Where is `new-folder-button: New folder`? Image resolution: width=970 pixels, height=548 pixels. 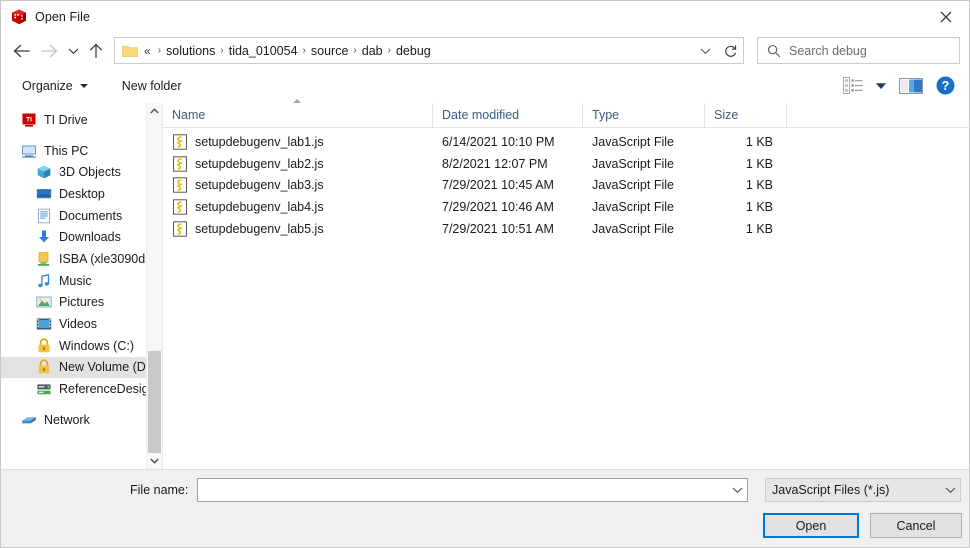
new-folder-button: New folder is located at coordinates (152, 86).